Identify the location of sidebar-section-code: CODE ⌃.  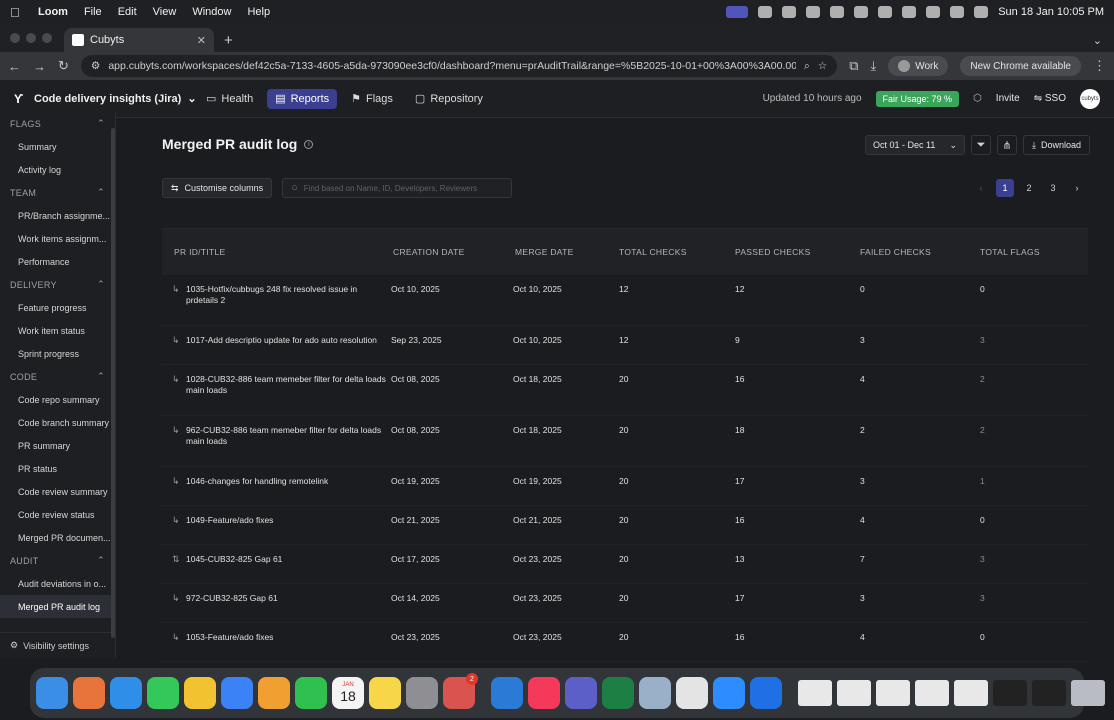
(57, 376).